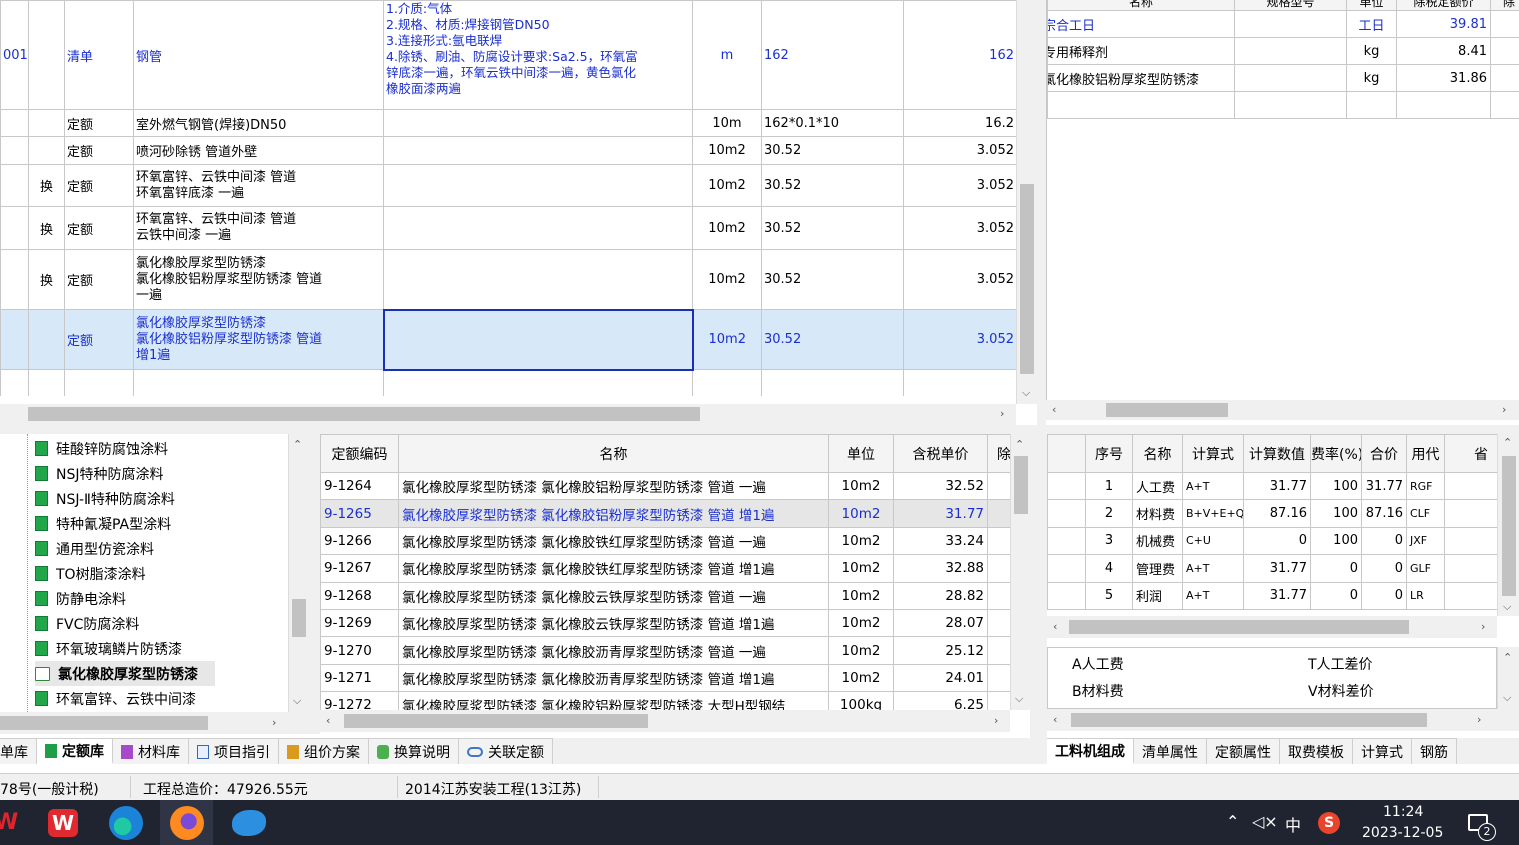  I want to click on quota-vscroll: ⌃ ⌵, so click(1020, 572).